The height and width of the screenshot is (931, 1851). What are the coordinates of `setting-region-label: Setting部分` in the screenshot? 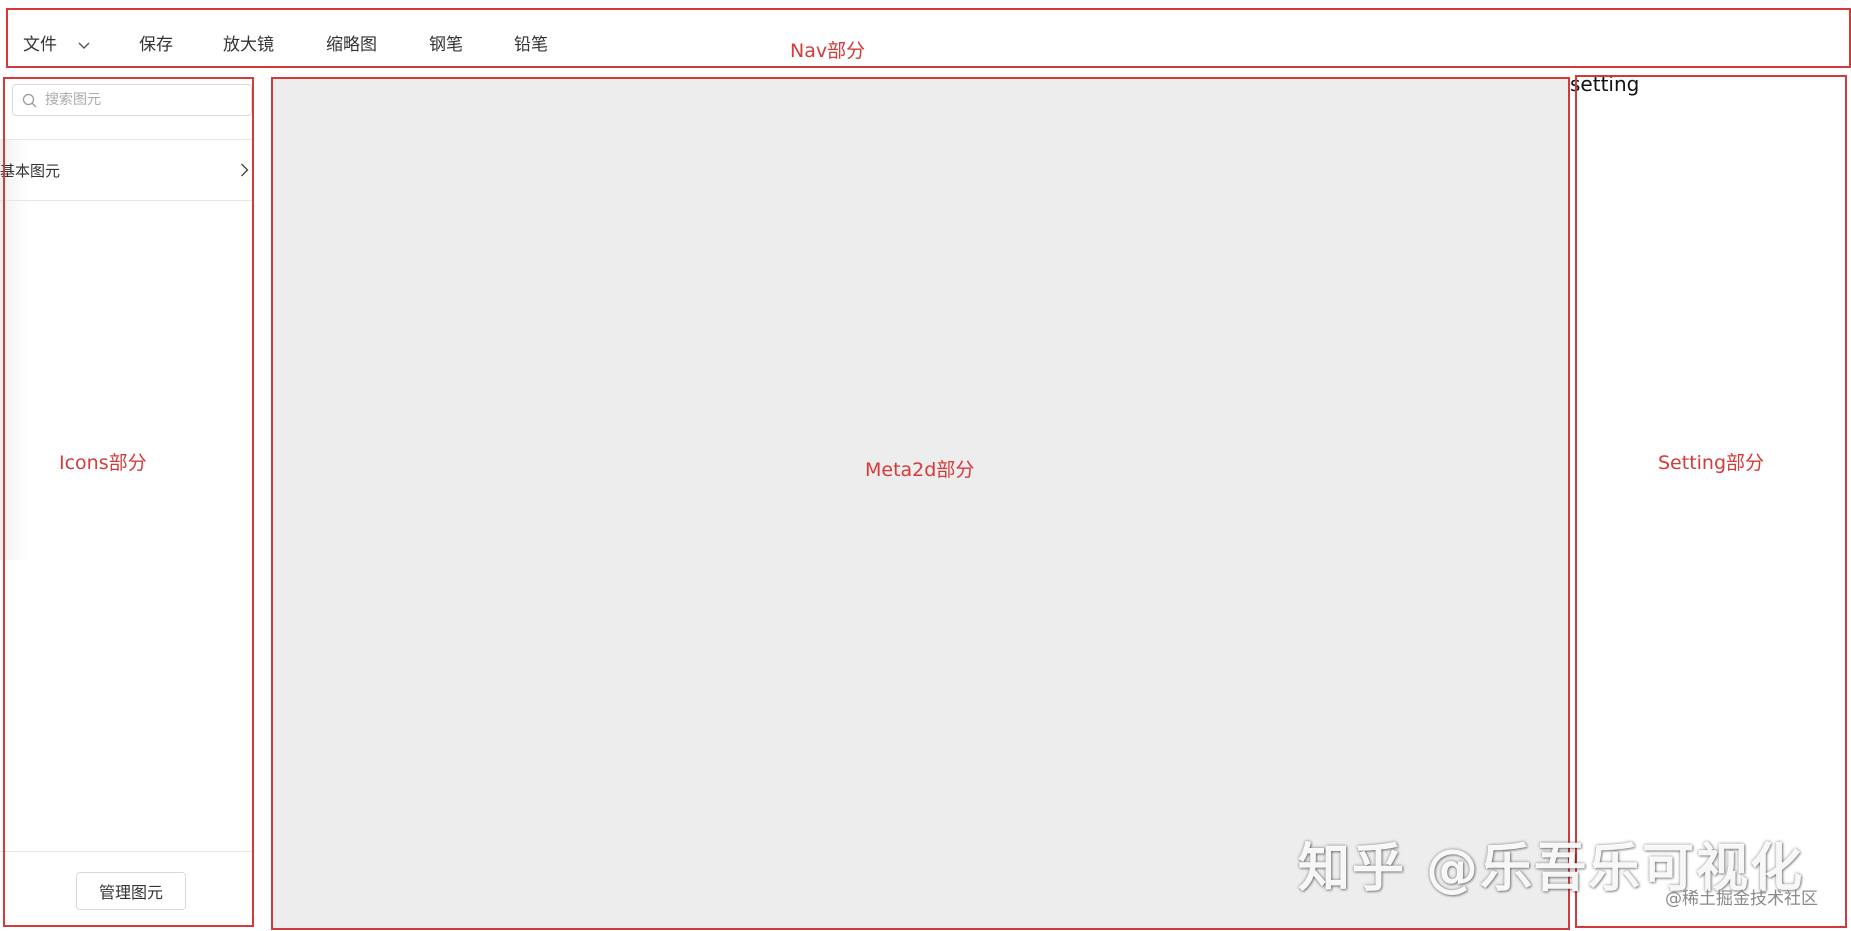 It's located at (1711, 463).